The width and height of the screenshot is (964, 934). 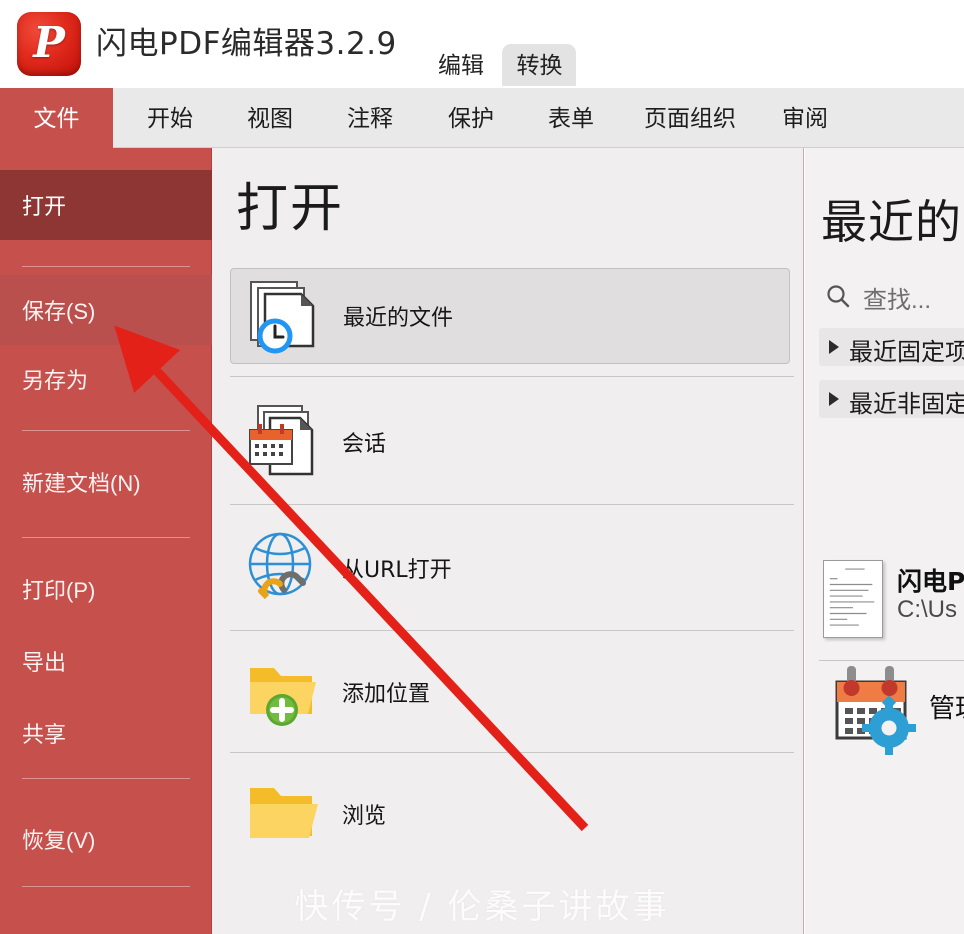 I want to click on tab-page-organize: 页面组织, so click(x=690, y=118).